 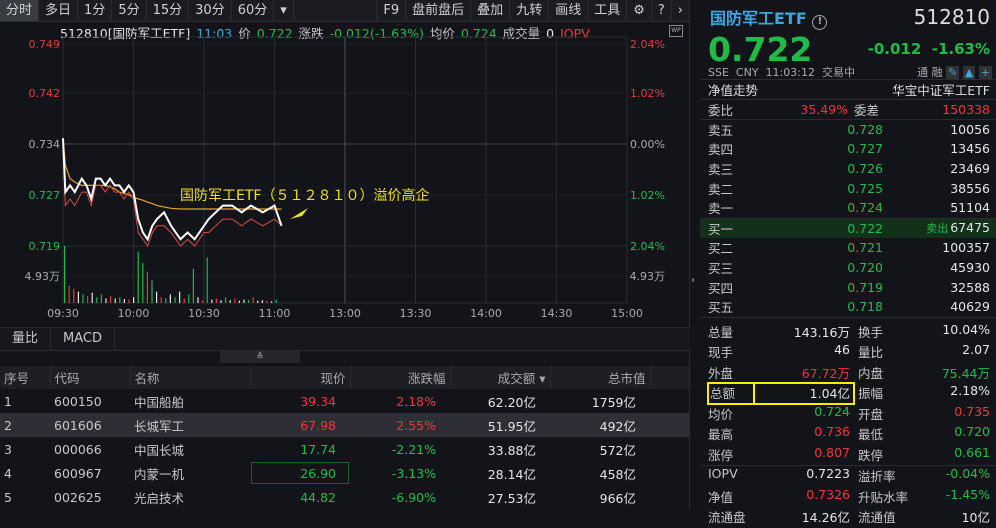 I want to click on tab-macd: MACD, so click(x=83, y=339).